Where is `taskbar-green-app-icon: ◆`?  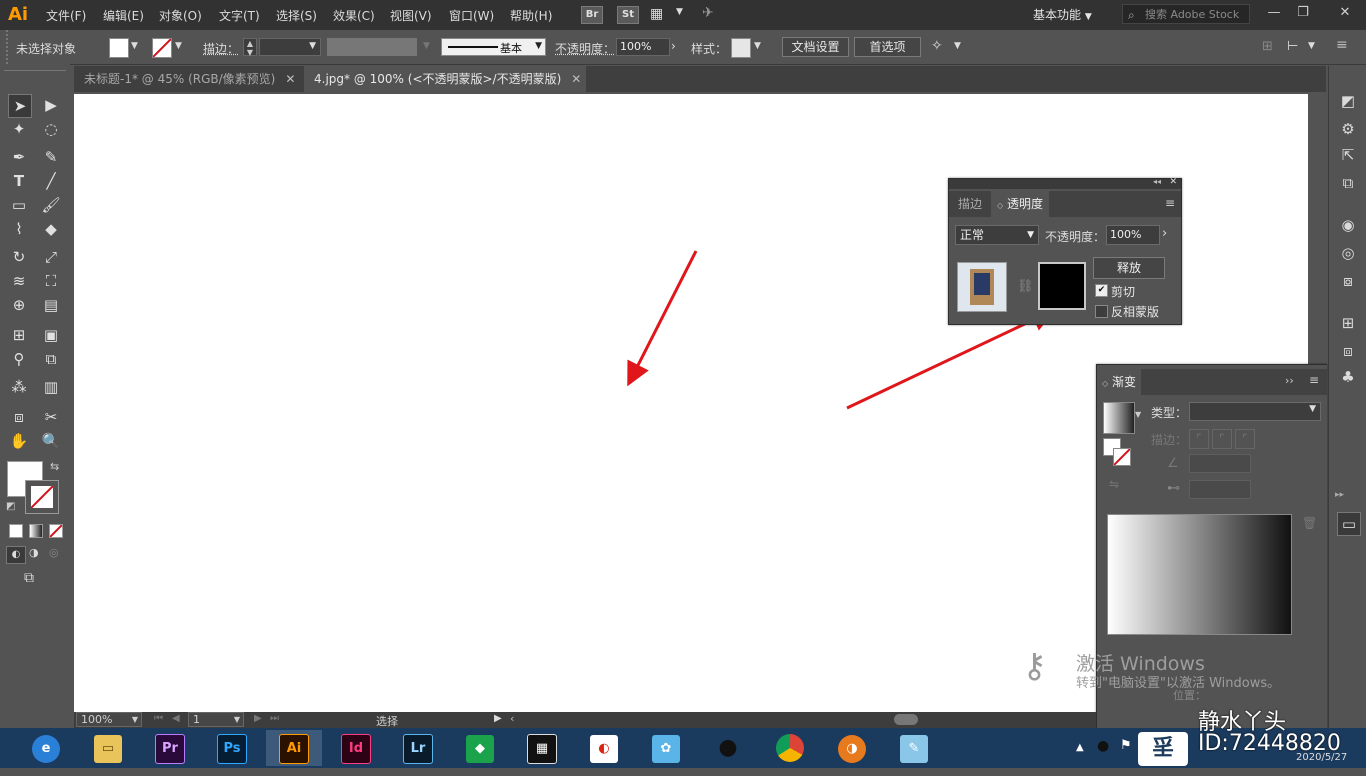
taskbar-green-app-icon: ◆ is located at coordinates (480, 748).